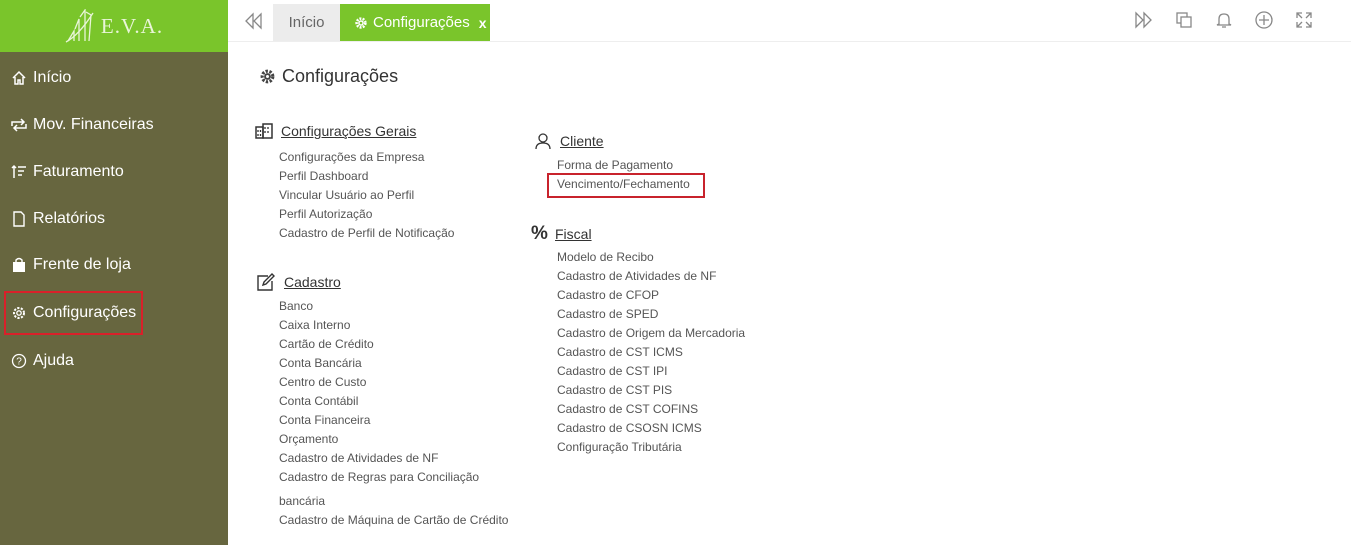  What do you see at coordinates (325, 214) in the screenshot?
I see `link-perfil-autorizacao: Perfil Autorização` at bounding box center [325, 214].